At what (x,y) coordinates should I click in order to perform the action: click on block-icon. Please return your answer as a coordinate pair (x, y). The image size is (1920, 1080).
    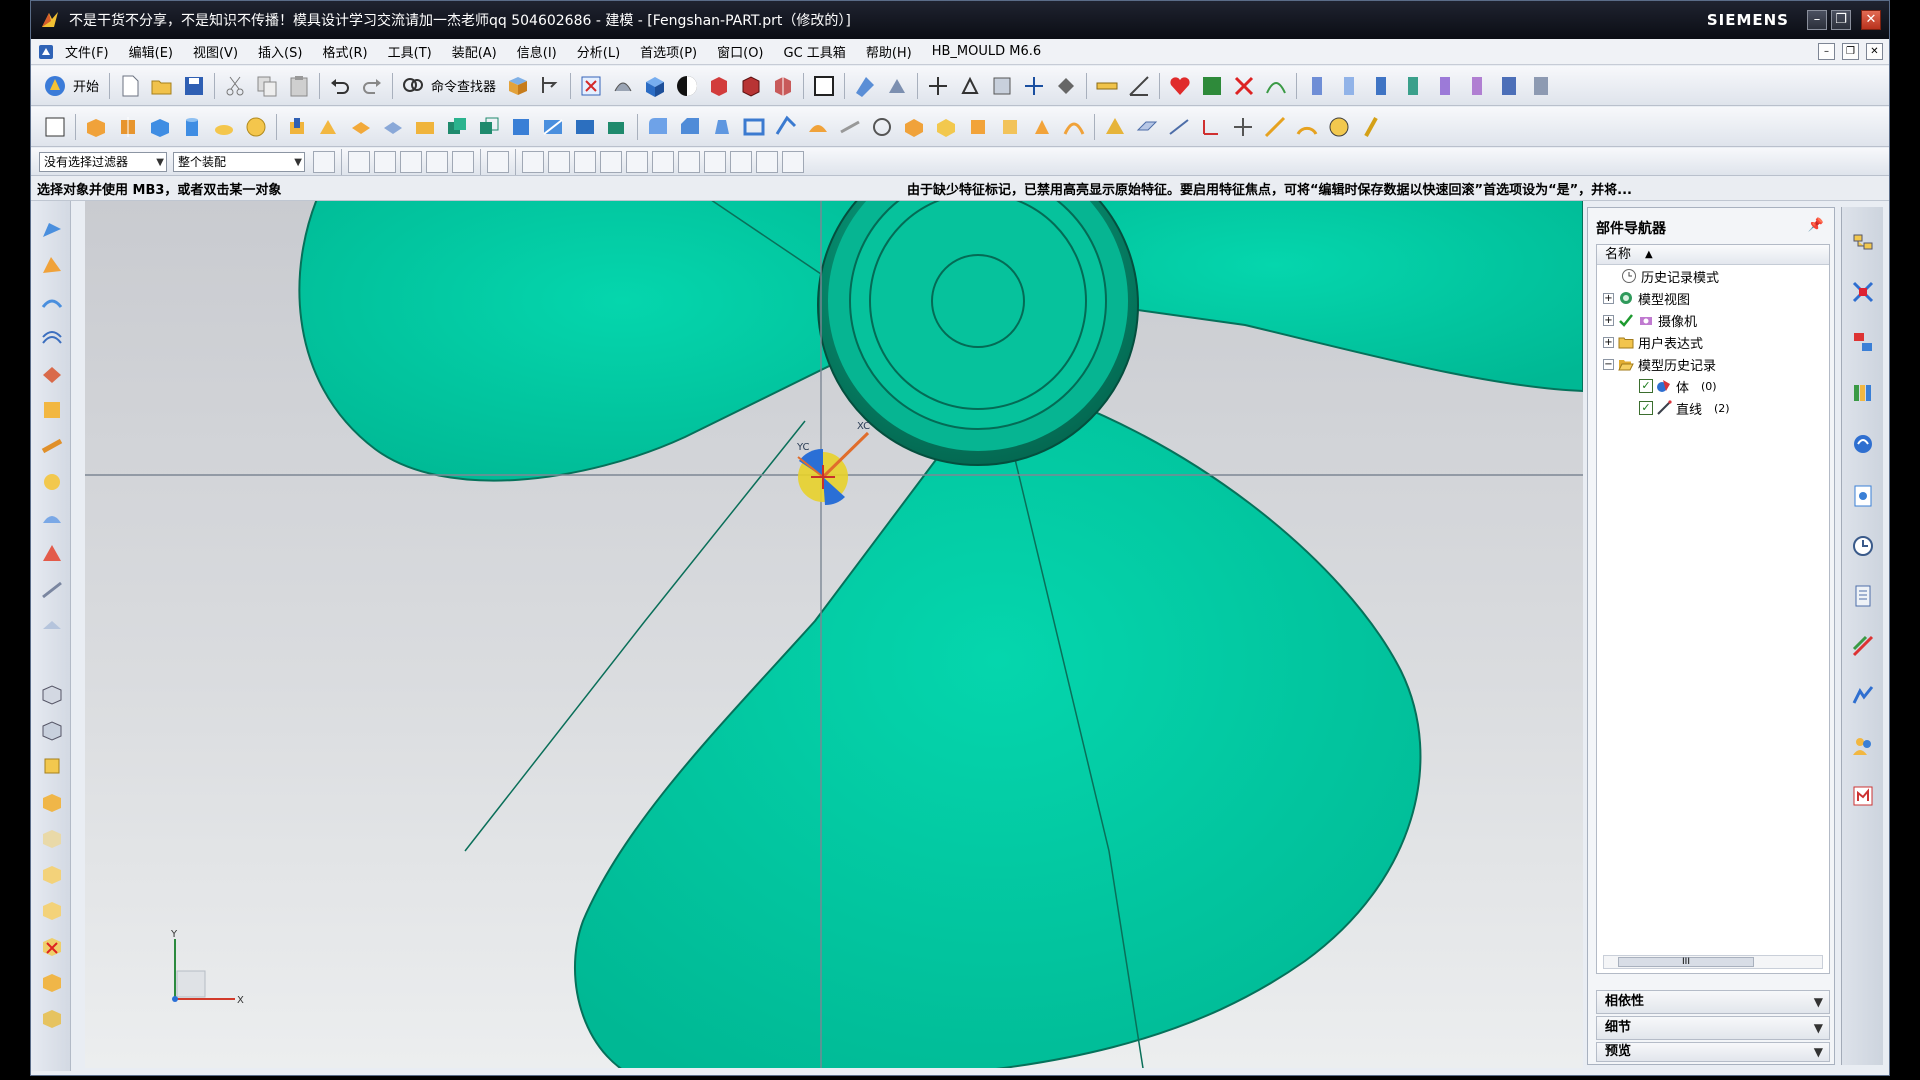
    Looking at the image, I should click on (160, 127).